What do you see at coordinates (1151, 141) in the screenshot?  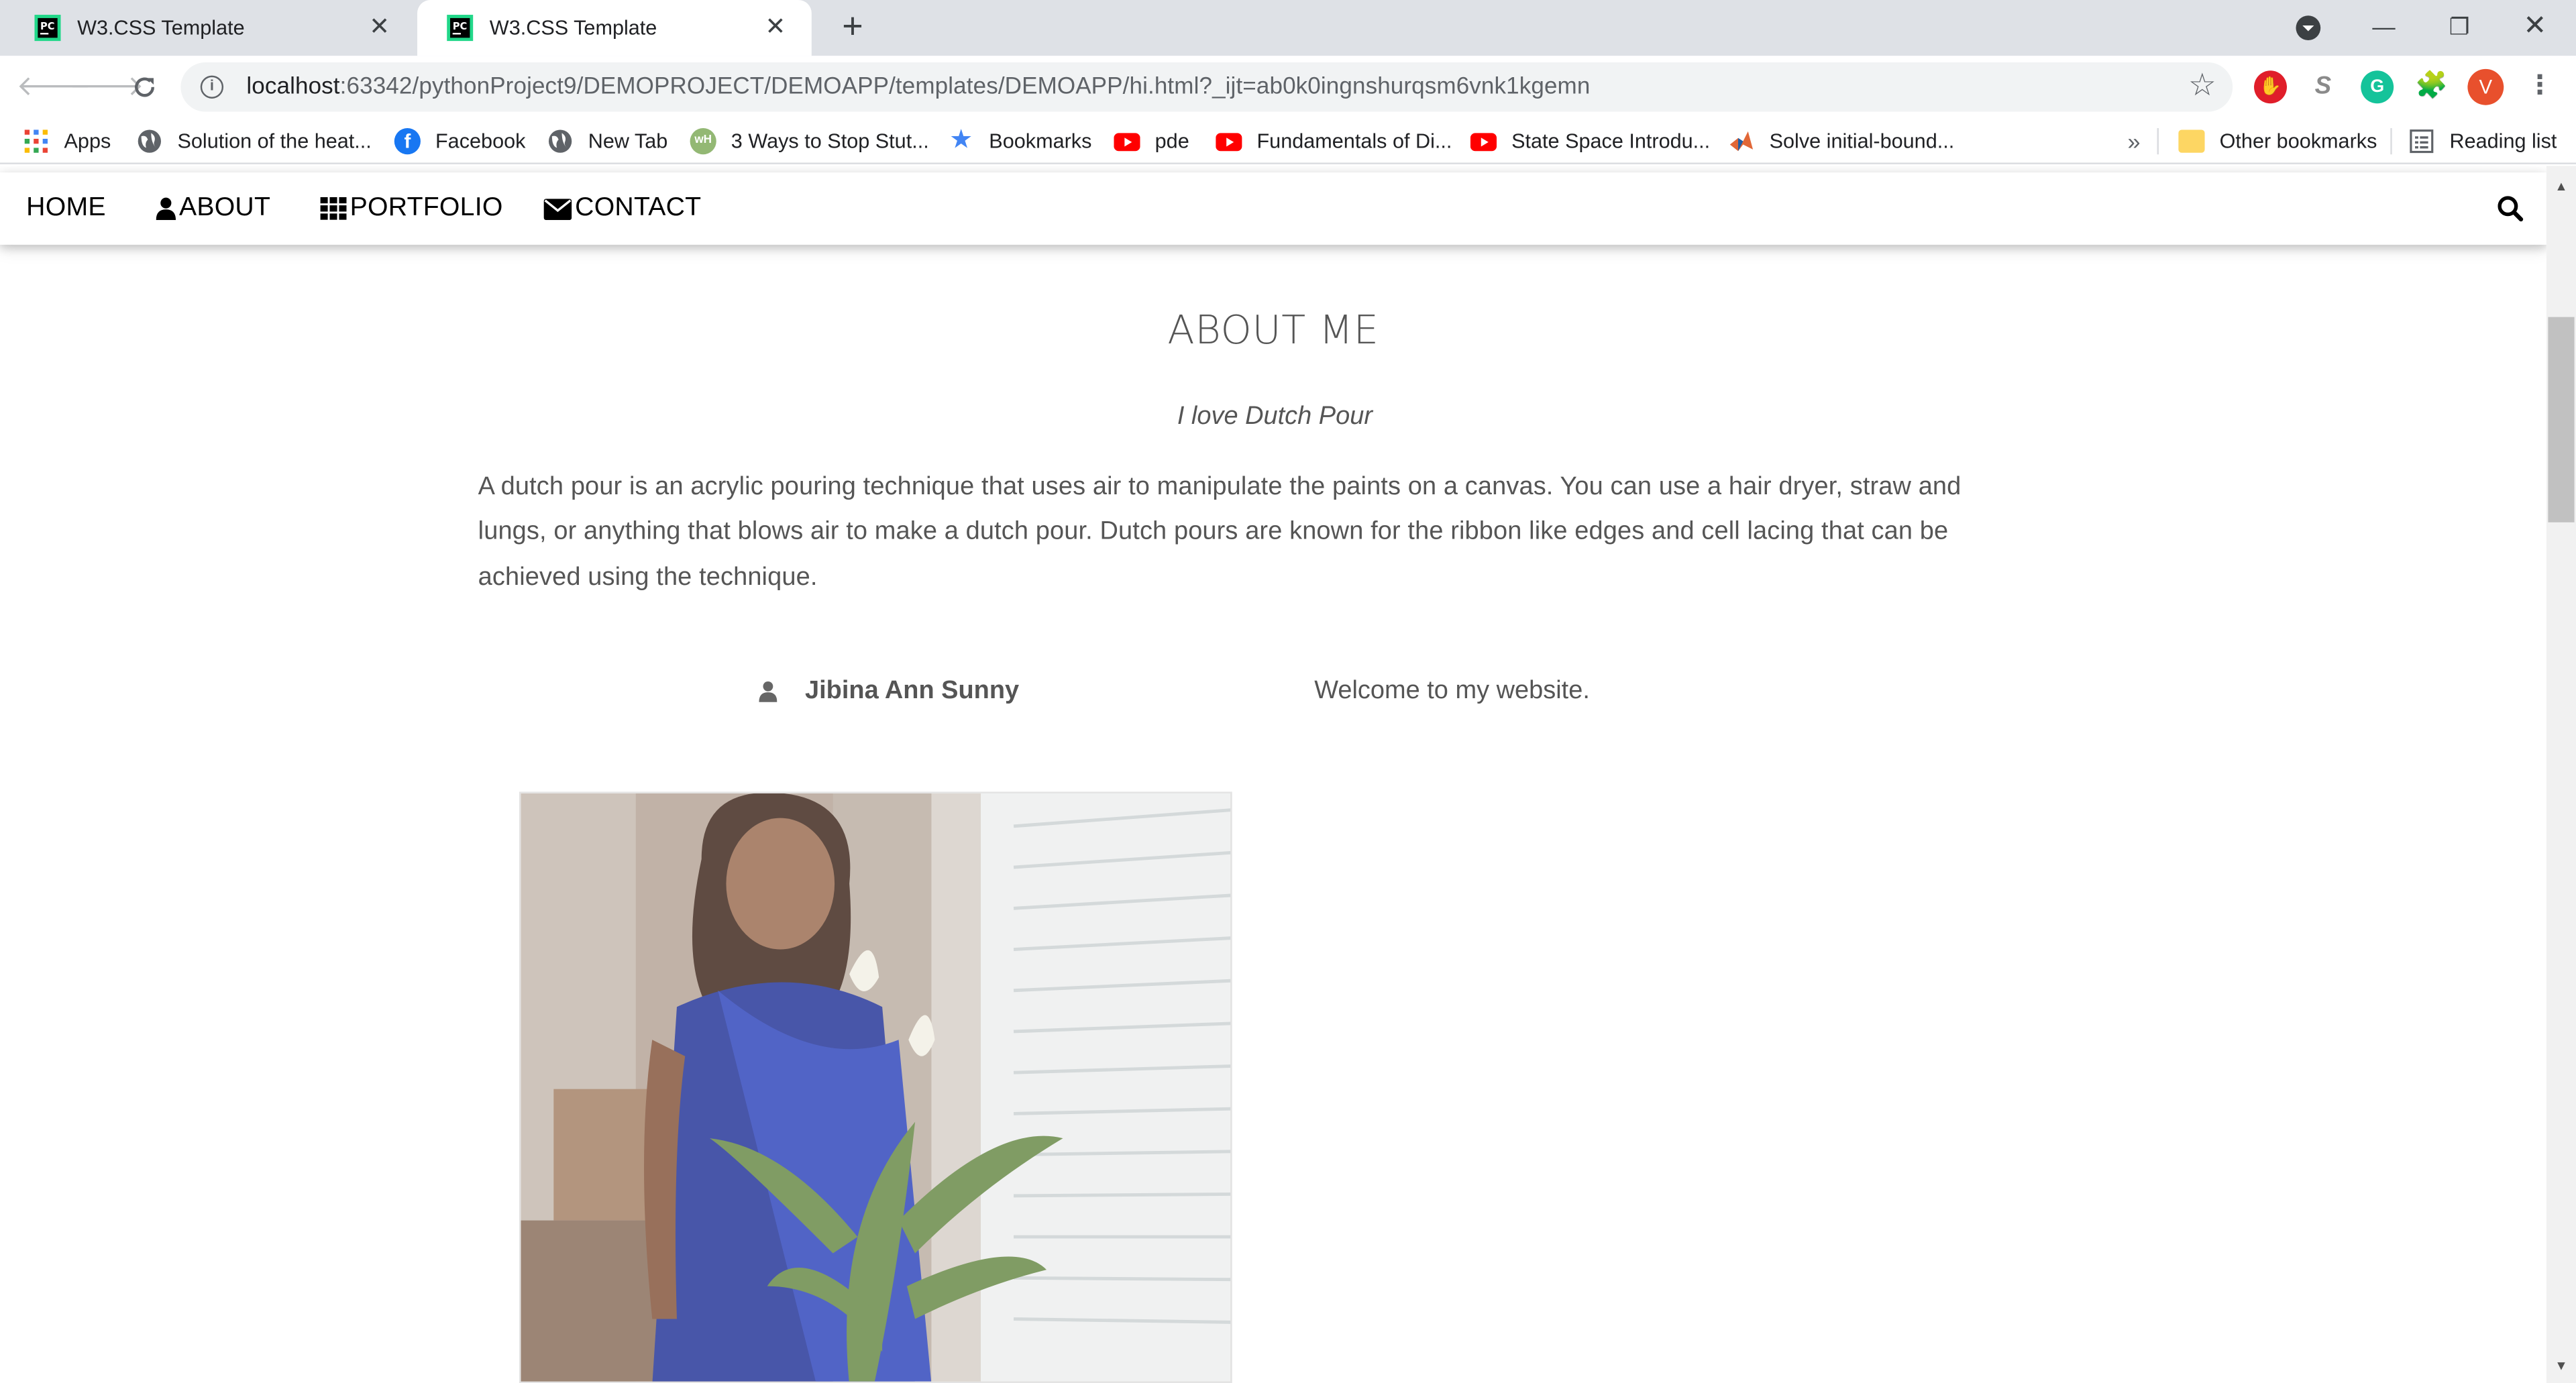 I see `bookmark-item: pde` at bounding box center [1151, 141].